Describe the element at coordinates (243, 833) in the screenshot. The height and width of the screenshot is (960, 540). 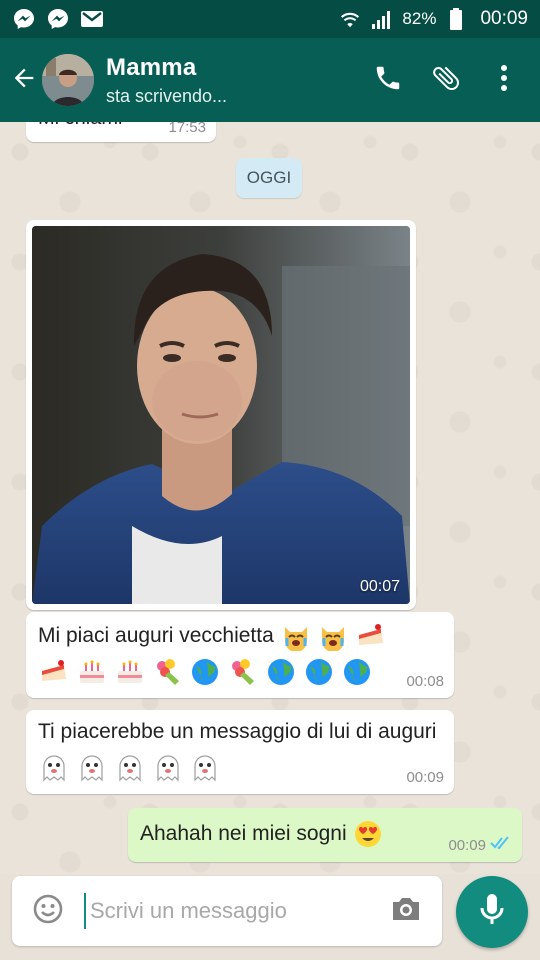
I see `message-text: Ahahah nei miei sogni` at that location.